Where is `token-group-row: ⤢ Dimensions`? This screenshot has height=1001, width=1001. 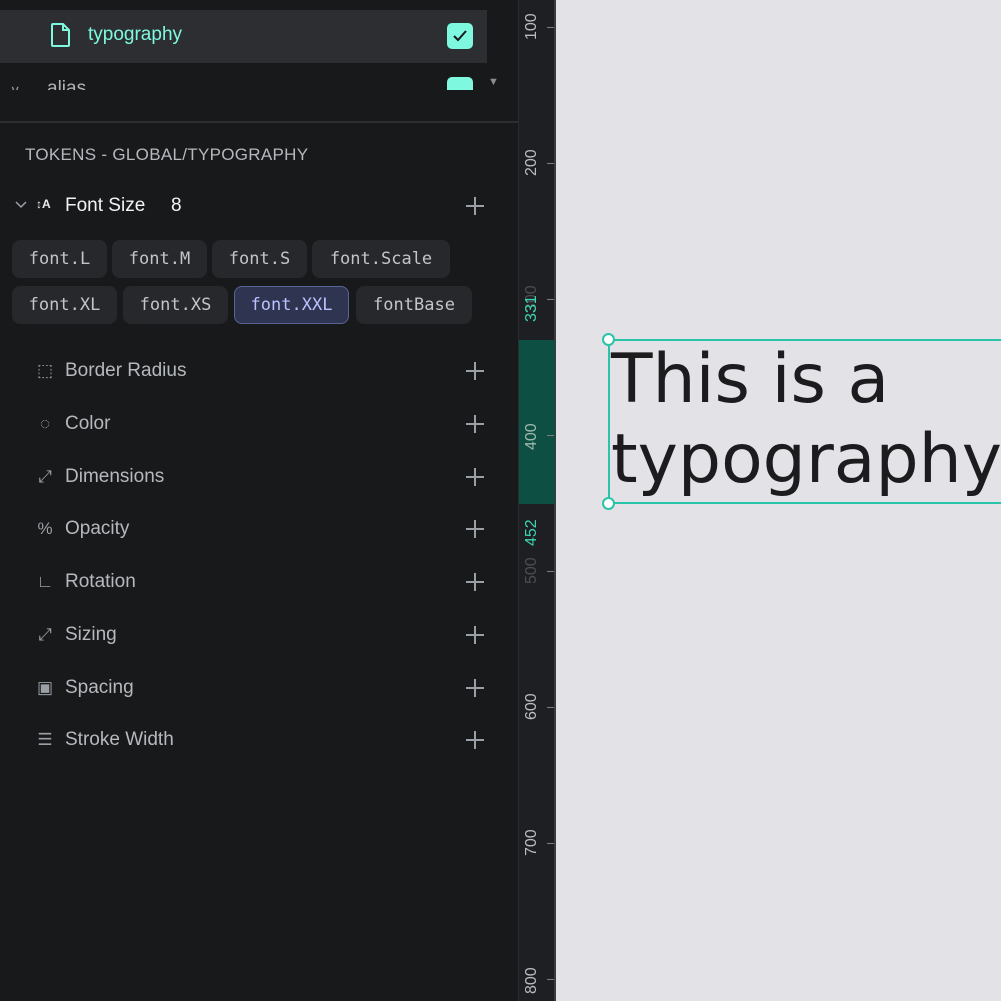 token-group-row: ⤢ Dimensions is located at coordinates (259, 478).